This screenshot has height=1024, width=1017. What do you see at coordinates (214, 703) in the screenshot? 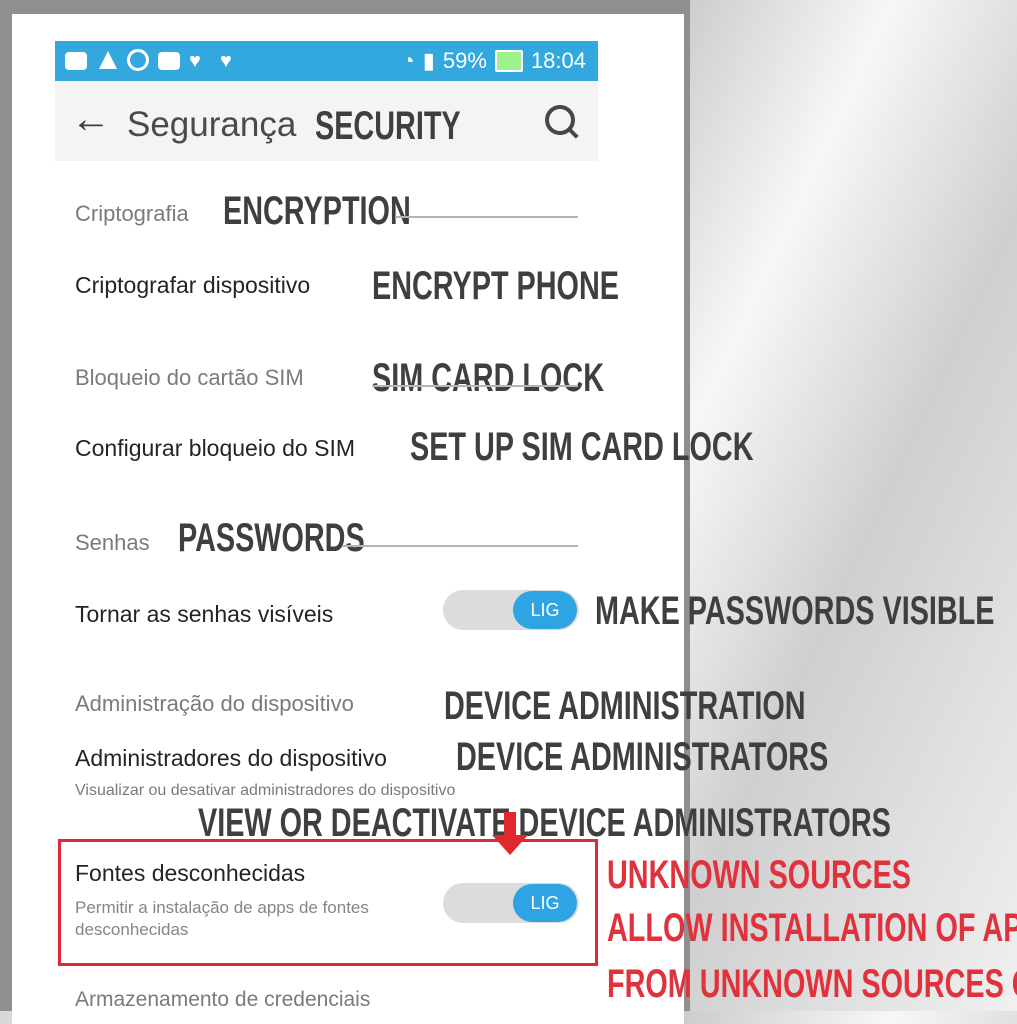
I see `section-title-device-admin: Administração do dispositivo` at bounding box center [214, 703].